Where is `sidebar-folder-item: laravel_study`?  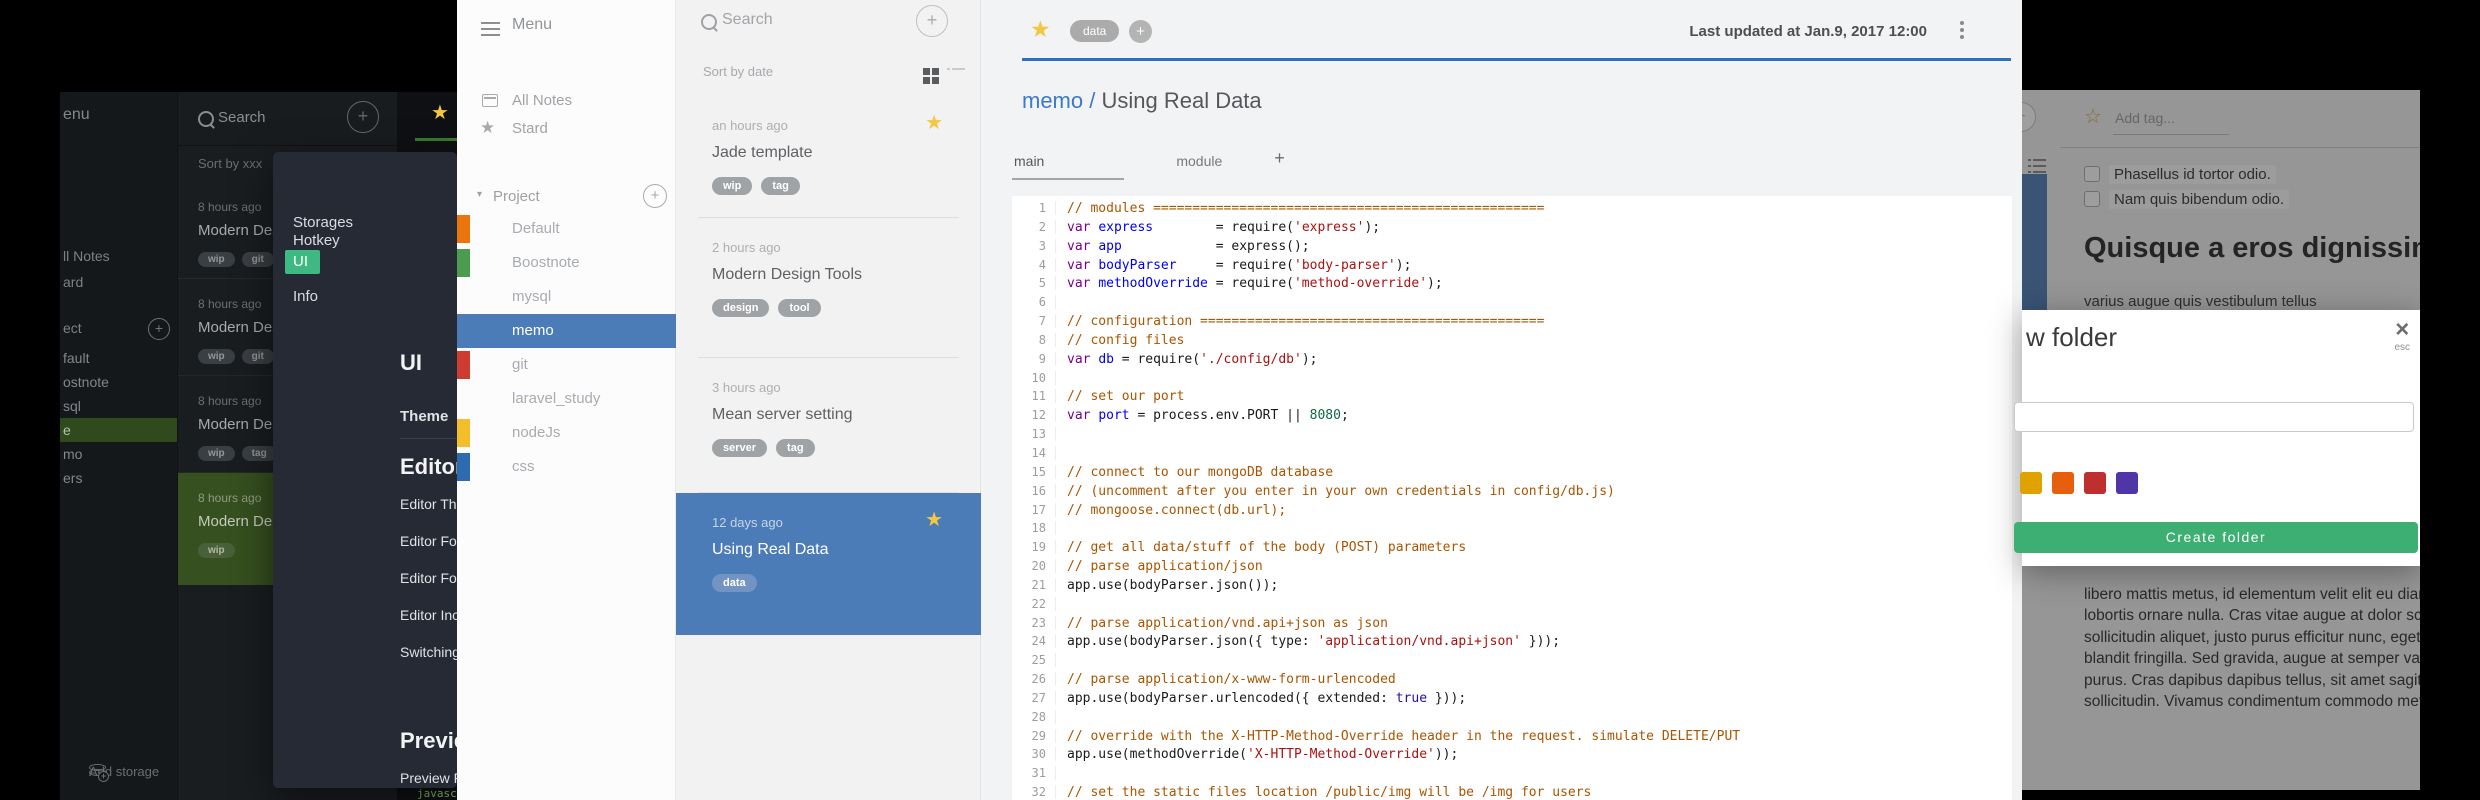 sidebar-folder-item: laravel_study is located at coordinates (566, 399).